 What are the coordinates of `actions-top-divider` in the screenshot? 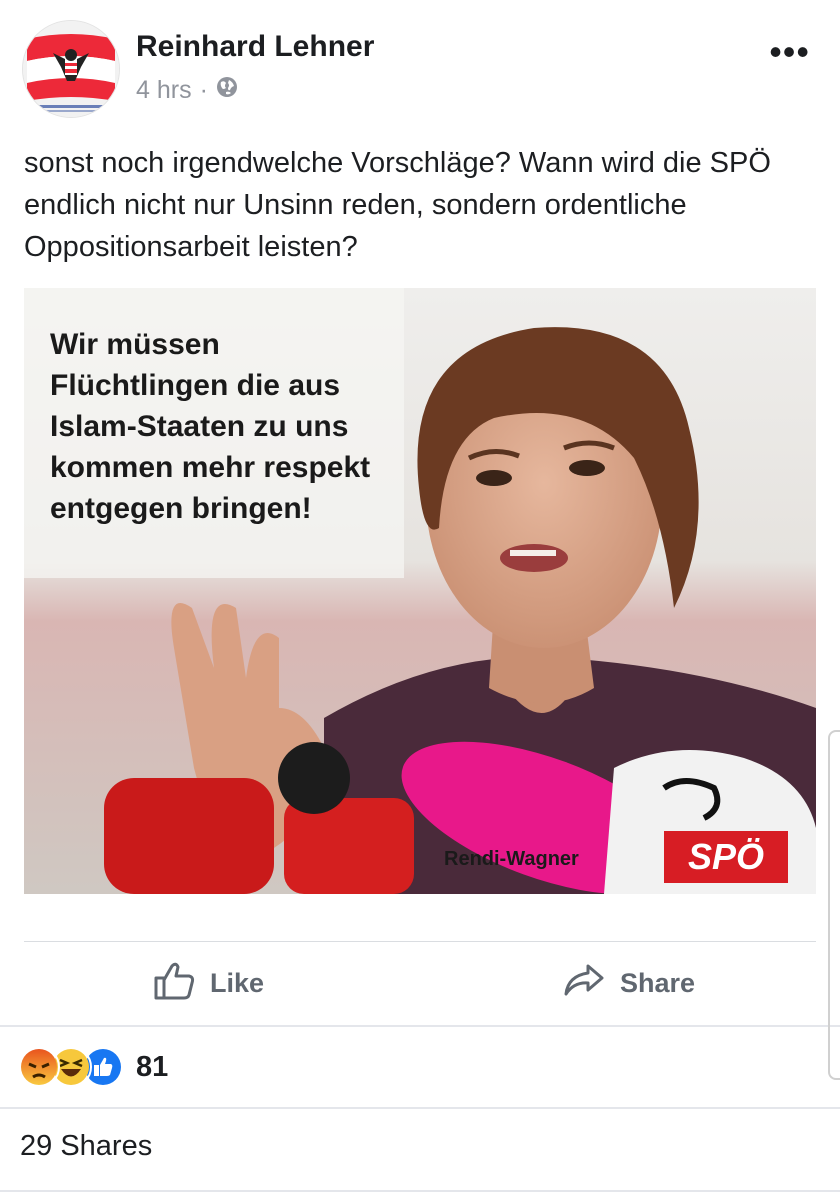 It's located at (420, 941).